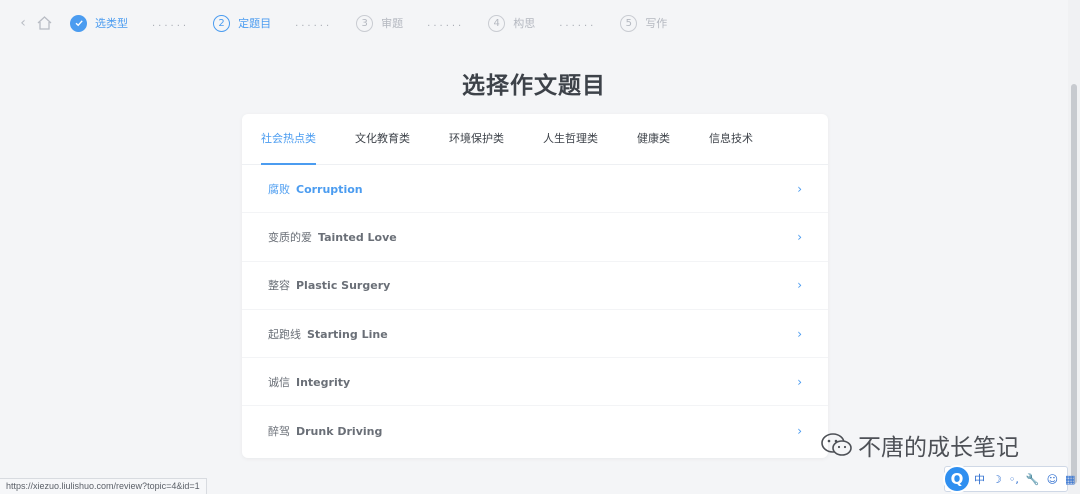  I want to click on topic-title: 整容 Plastic Surgery, so click(530, 285).